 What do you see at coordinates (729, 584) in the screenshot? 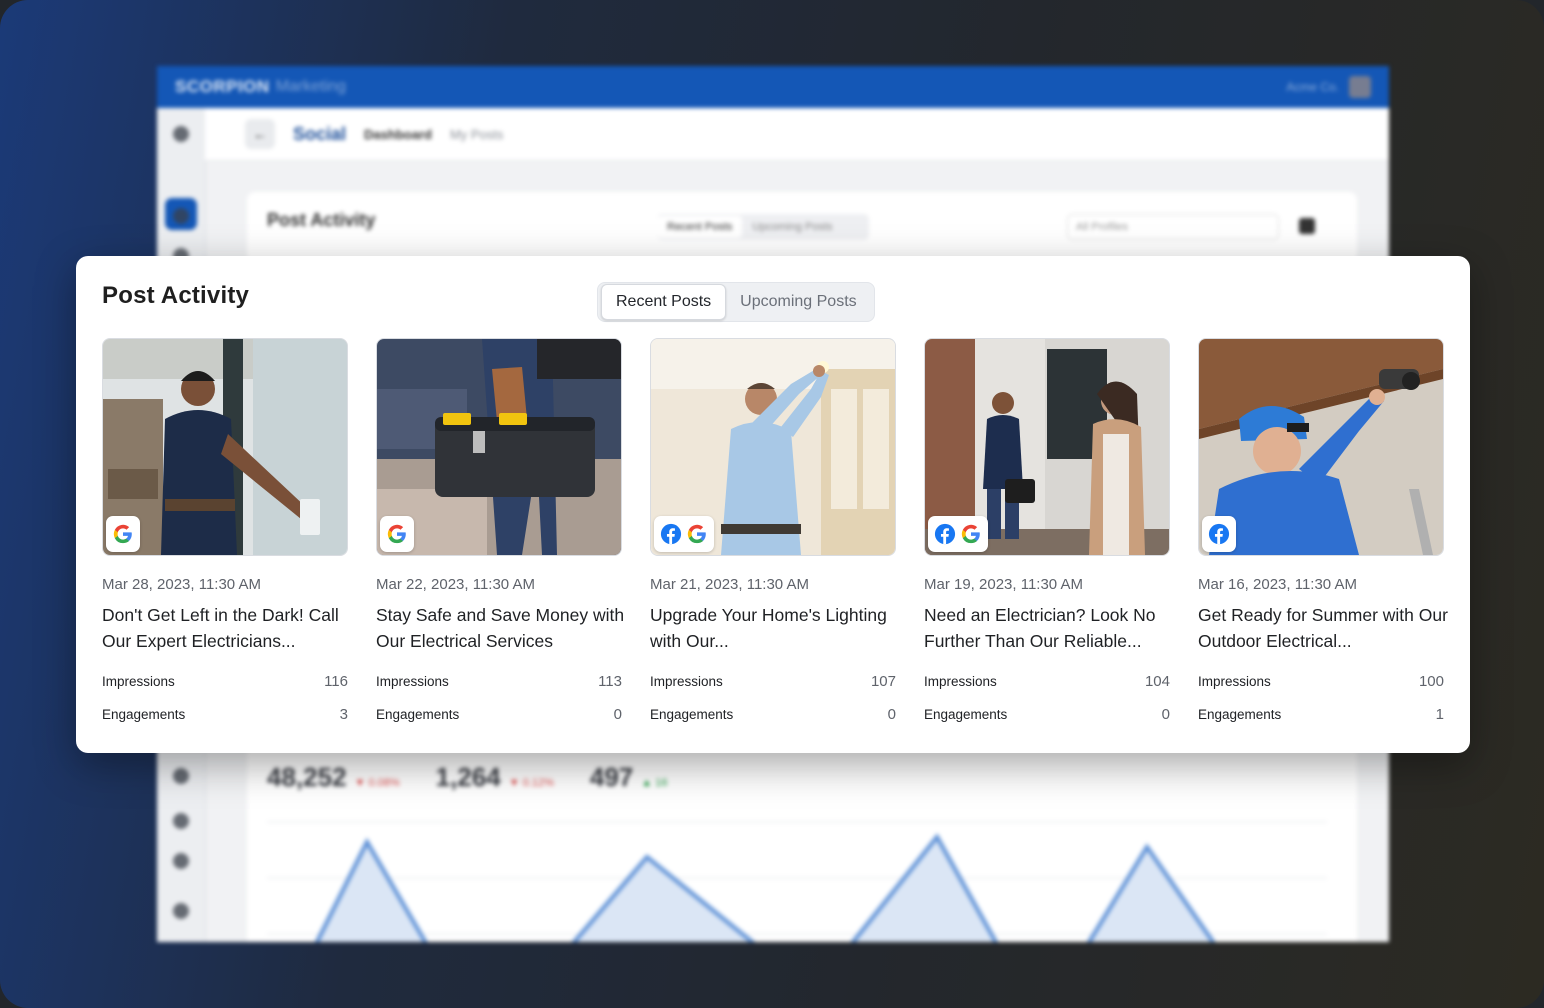
I see `post-date: Mar 21, 2023, 11:30 AM` at bounding box center [729, 584].